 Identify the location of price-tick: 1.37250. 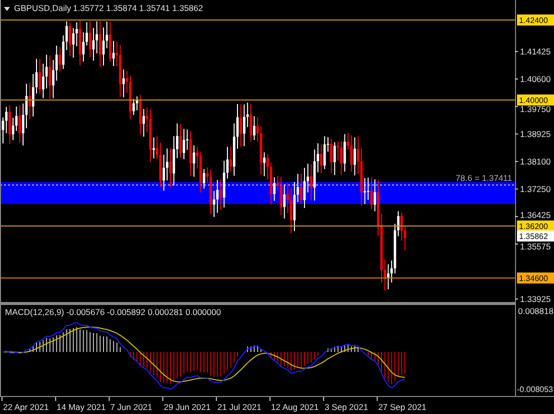
(535, 189).